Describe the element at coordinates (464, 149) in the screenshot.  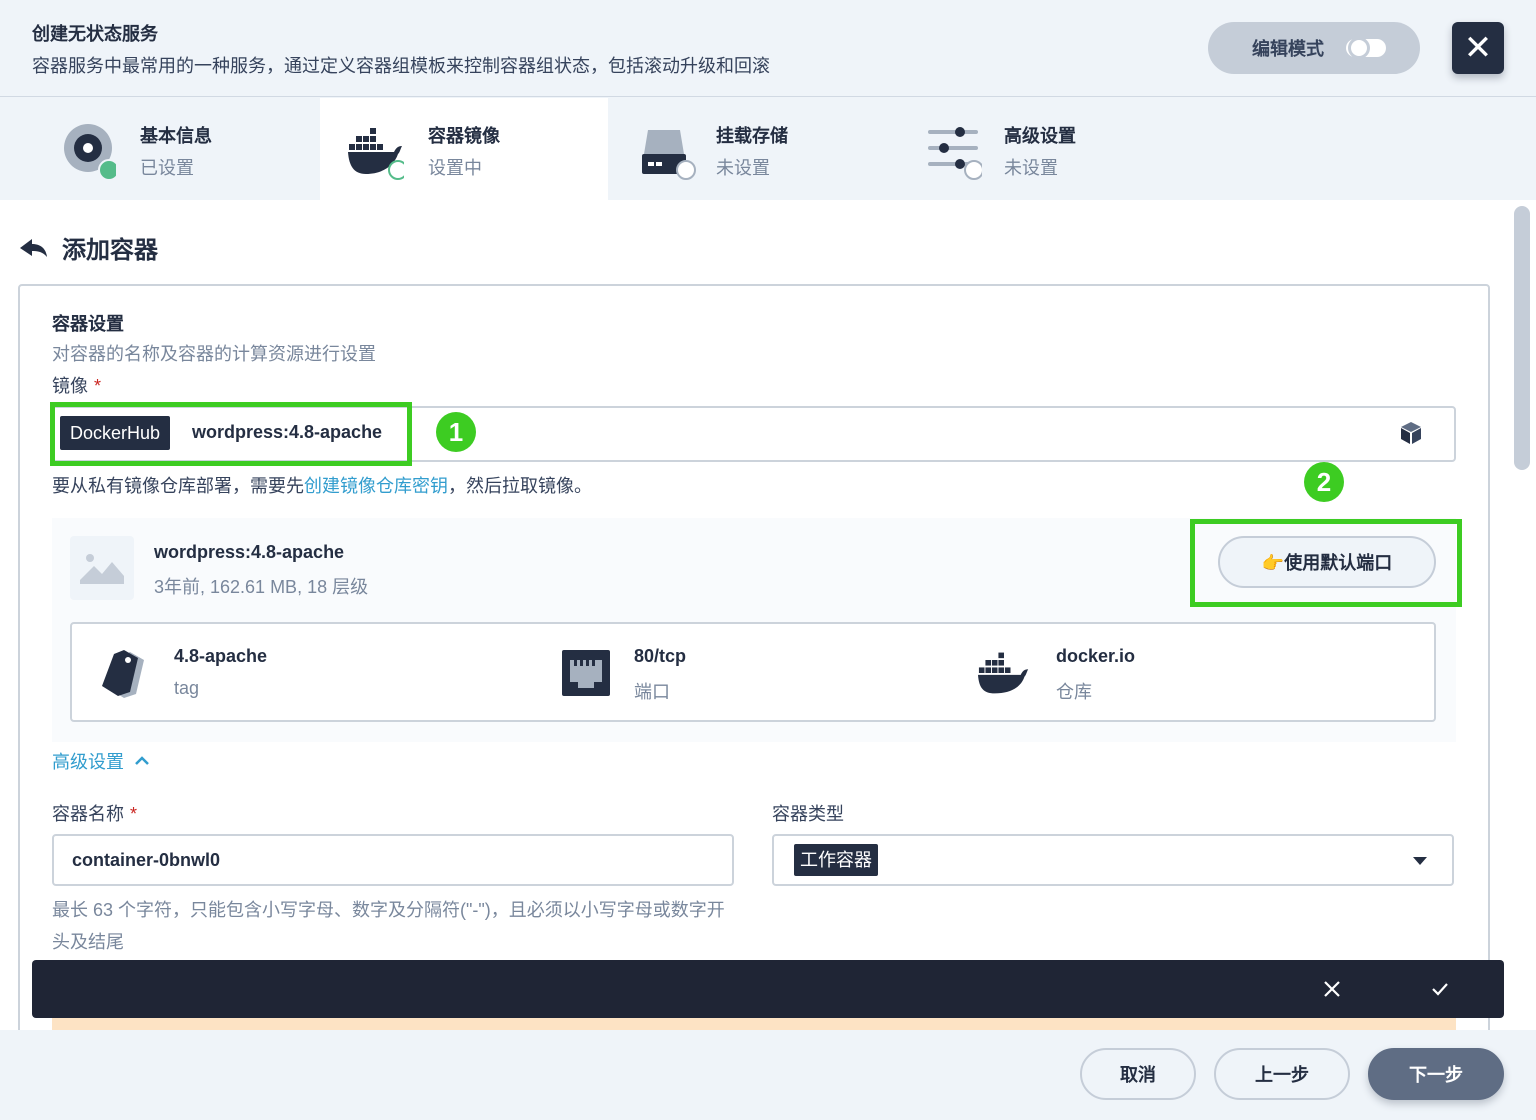
I see `step-container-image: 容器镜像 设置中` at that location.